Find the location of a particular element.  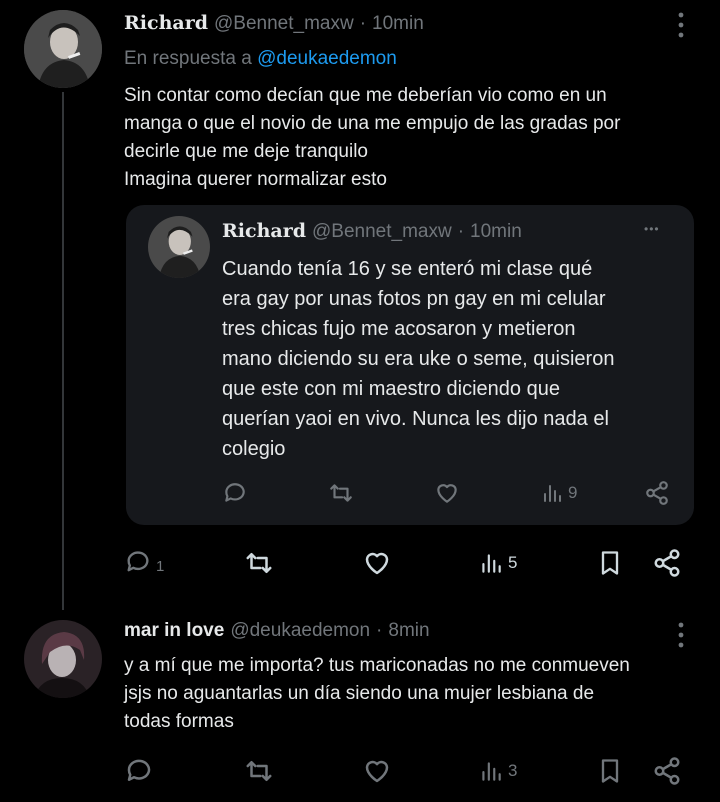

views-button: 9 is located at coordinates (558, 493).